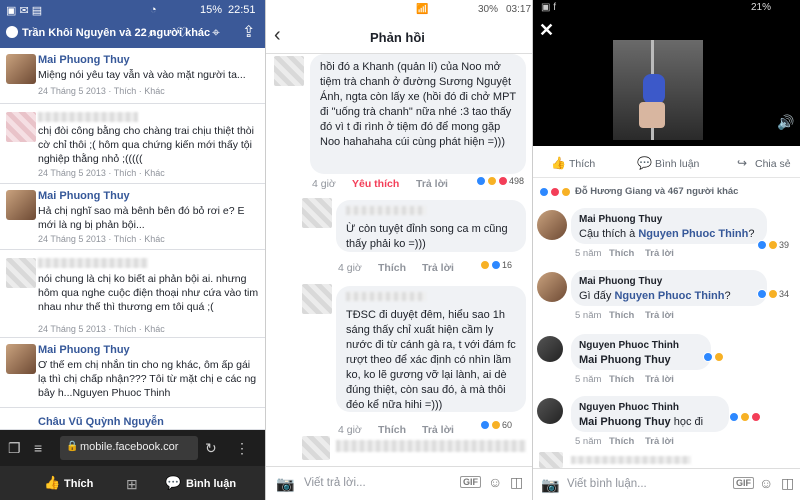 The image size is (800, 500). Describe the element at coordinates (503, 181) in the screenshot. I see `love-reaction-icon` at that location.